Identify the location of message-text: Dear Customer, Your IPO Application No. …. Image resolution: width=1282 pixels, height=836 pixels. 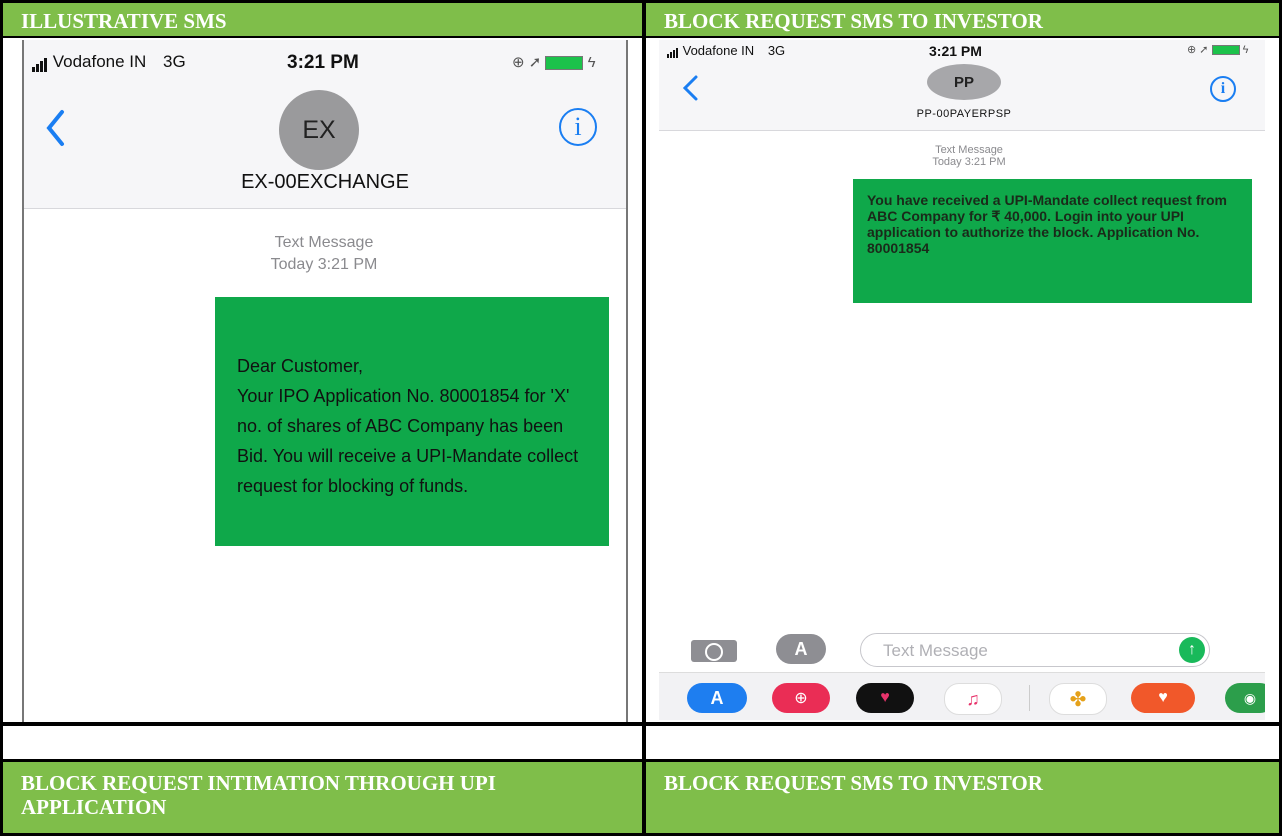
(408, 426).